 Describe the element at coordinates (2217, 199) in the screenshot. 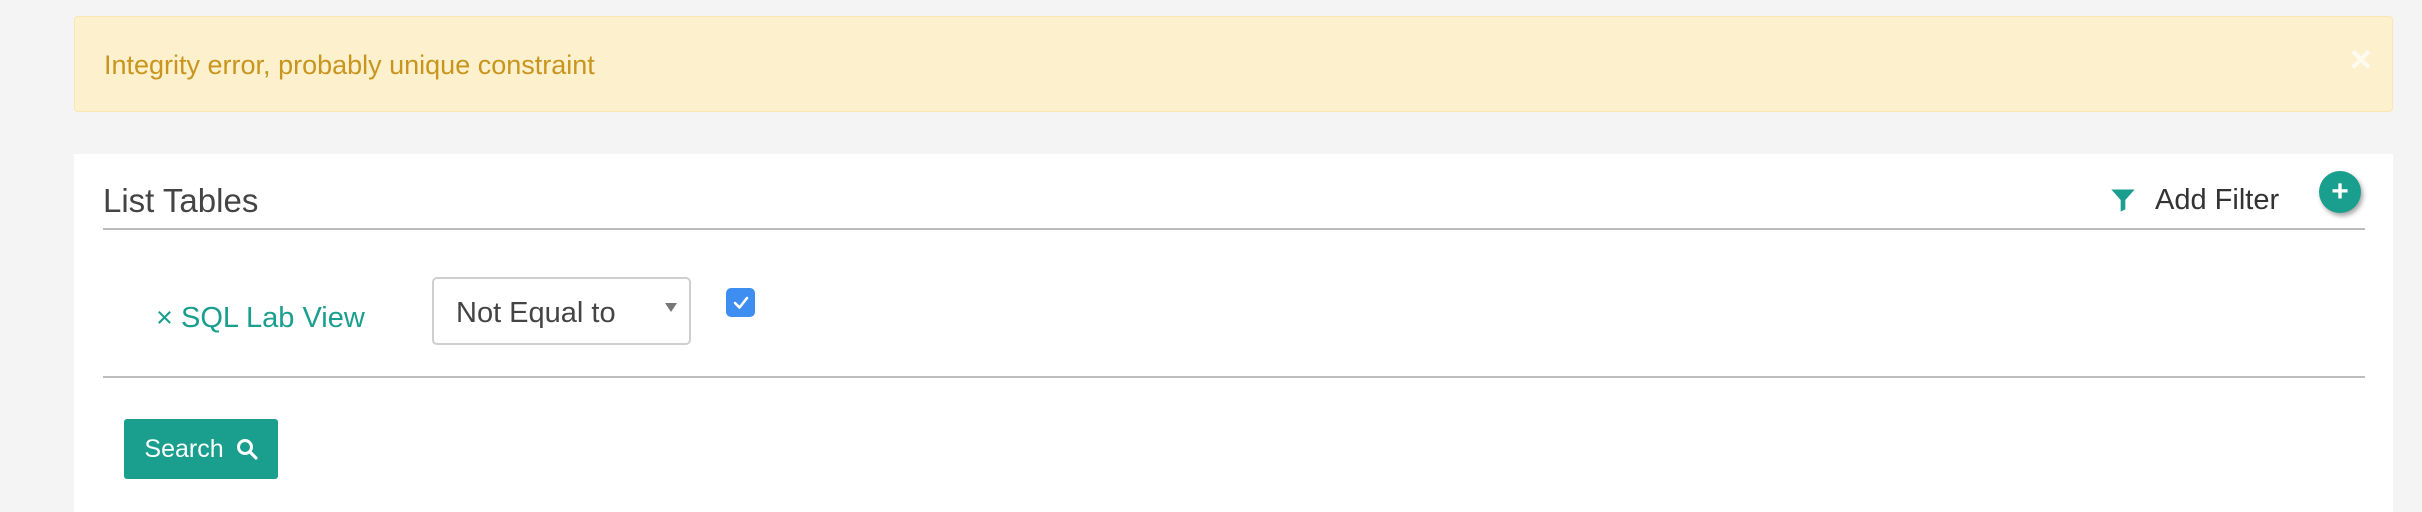

I see `add-filter-label: Add Filter` at that location.